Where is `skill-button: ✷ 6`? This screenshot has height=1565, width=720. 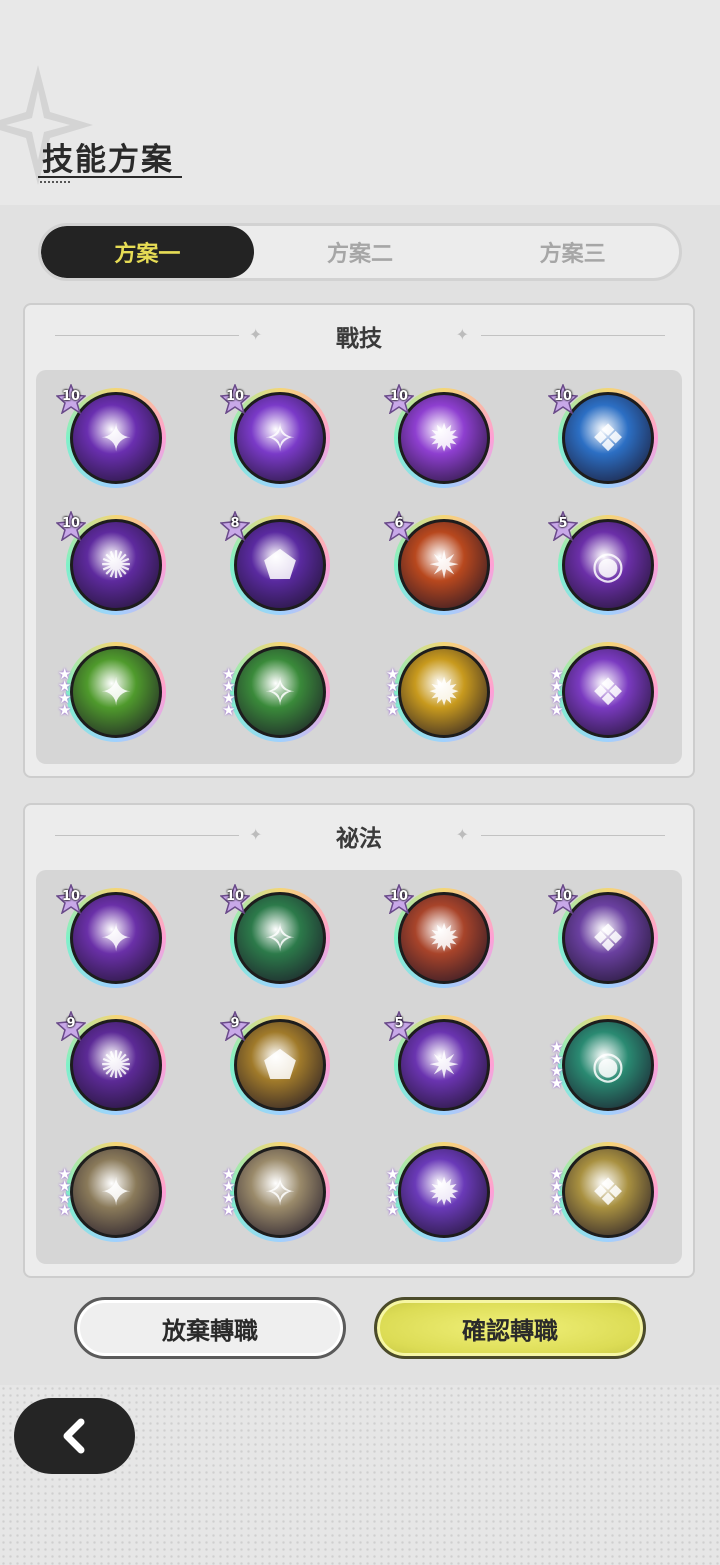
skill-button: ✷ 6 is located at coordinates (438, 562).